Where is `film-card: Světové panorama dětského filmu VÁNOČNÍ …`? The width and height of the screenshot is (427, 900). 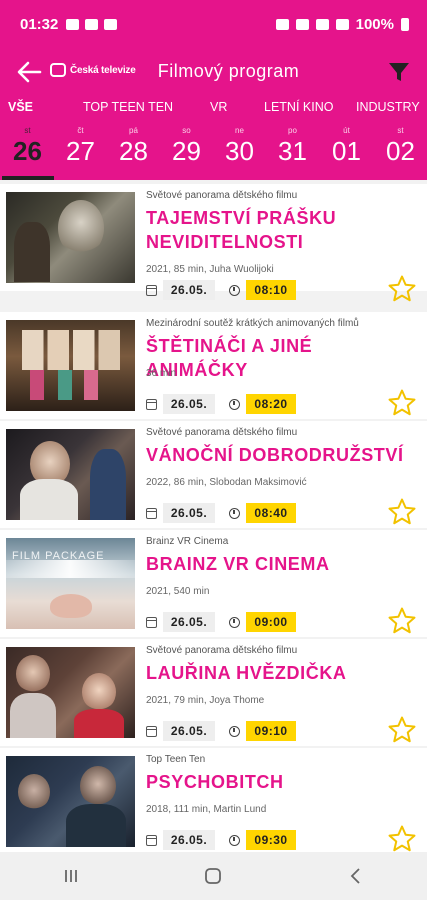 film-card: Světové panorama dětského filmu VÁNOČNÍ … is located at coordinates (213, 474).